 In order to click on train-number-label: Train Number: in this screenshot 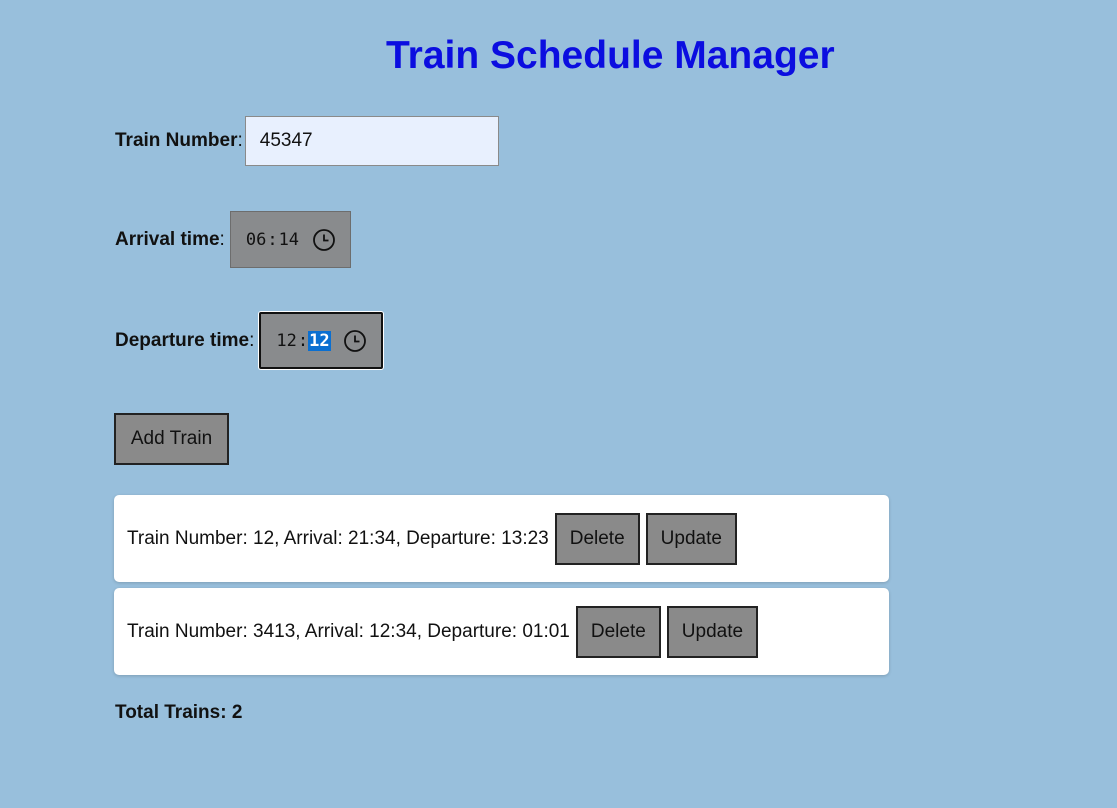, I will do `click(179, 140)`.